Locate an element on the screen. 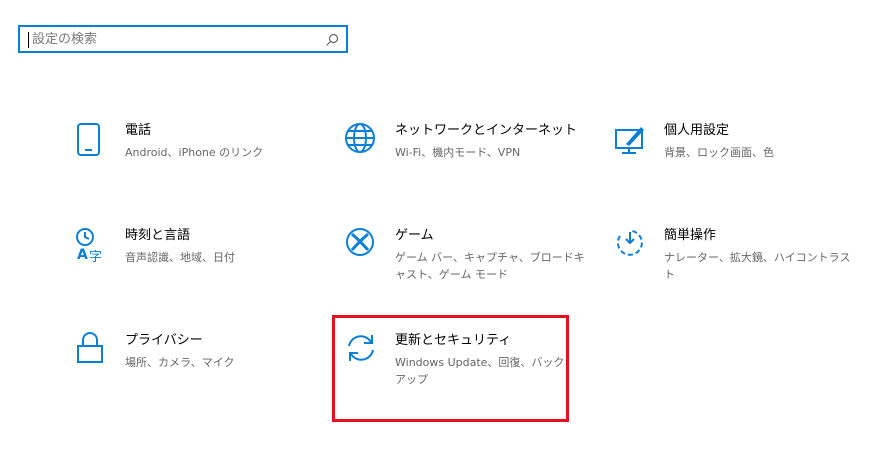  tile-description: Wi-Fi、機内モード、VPN is located at coordinates (458, 152).